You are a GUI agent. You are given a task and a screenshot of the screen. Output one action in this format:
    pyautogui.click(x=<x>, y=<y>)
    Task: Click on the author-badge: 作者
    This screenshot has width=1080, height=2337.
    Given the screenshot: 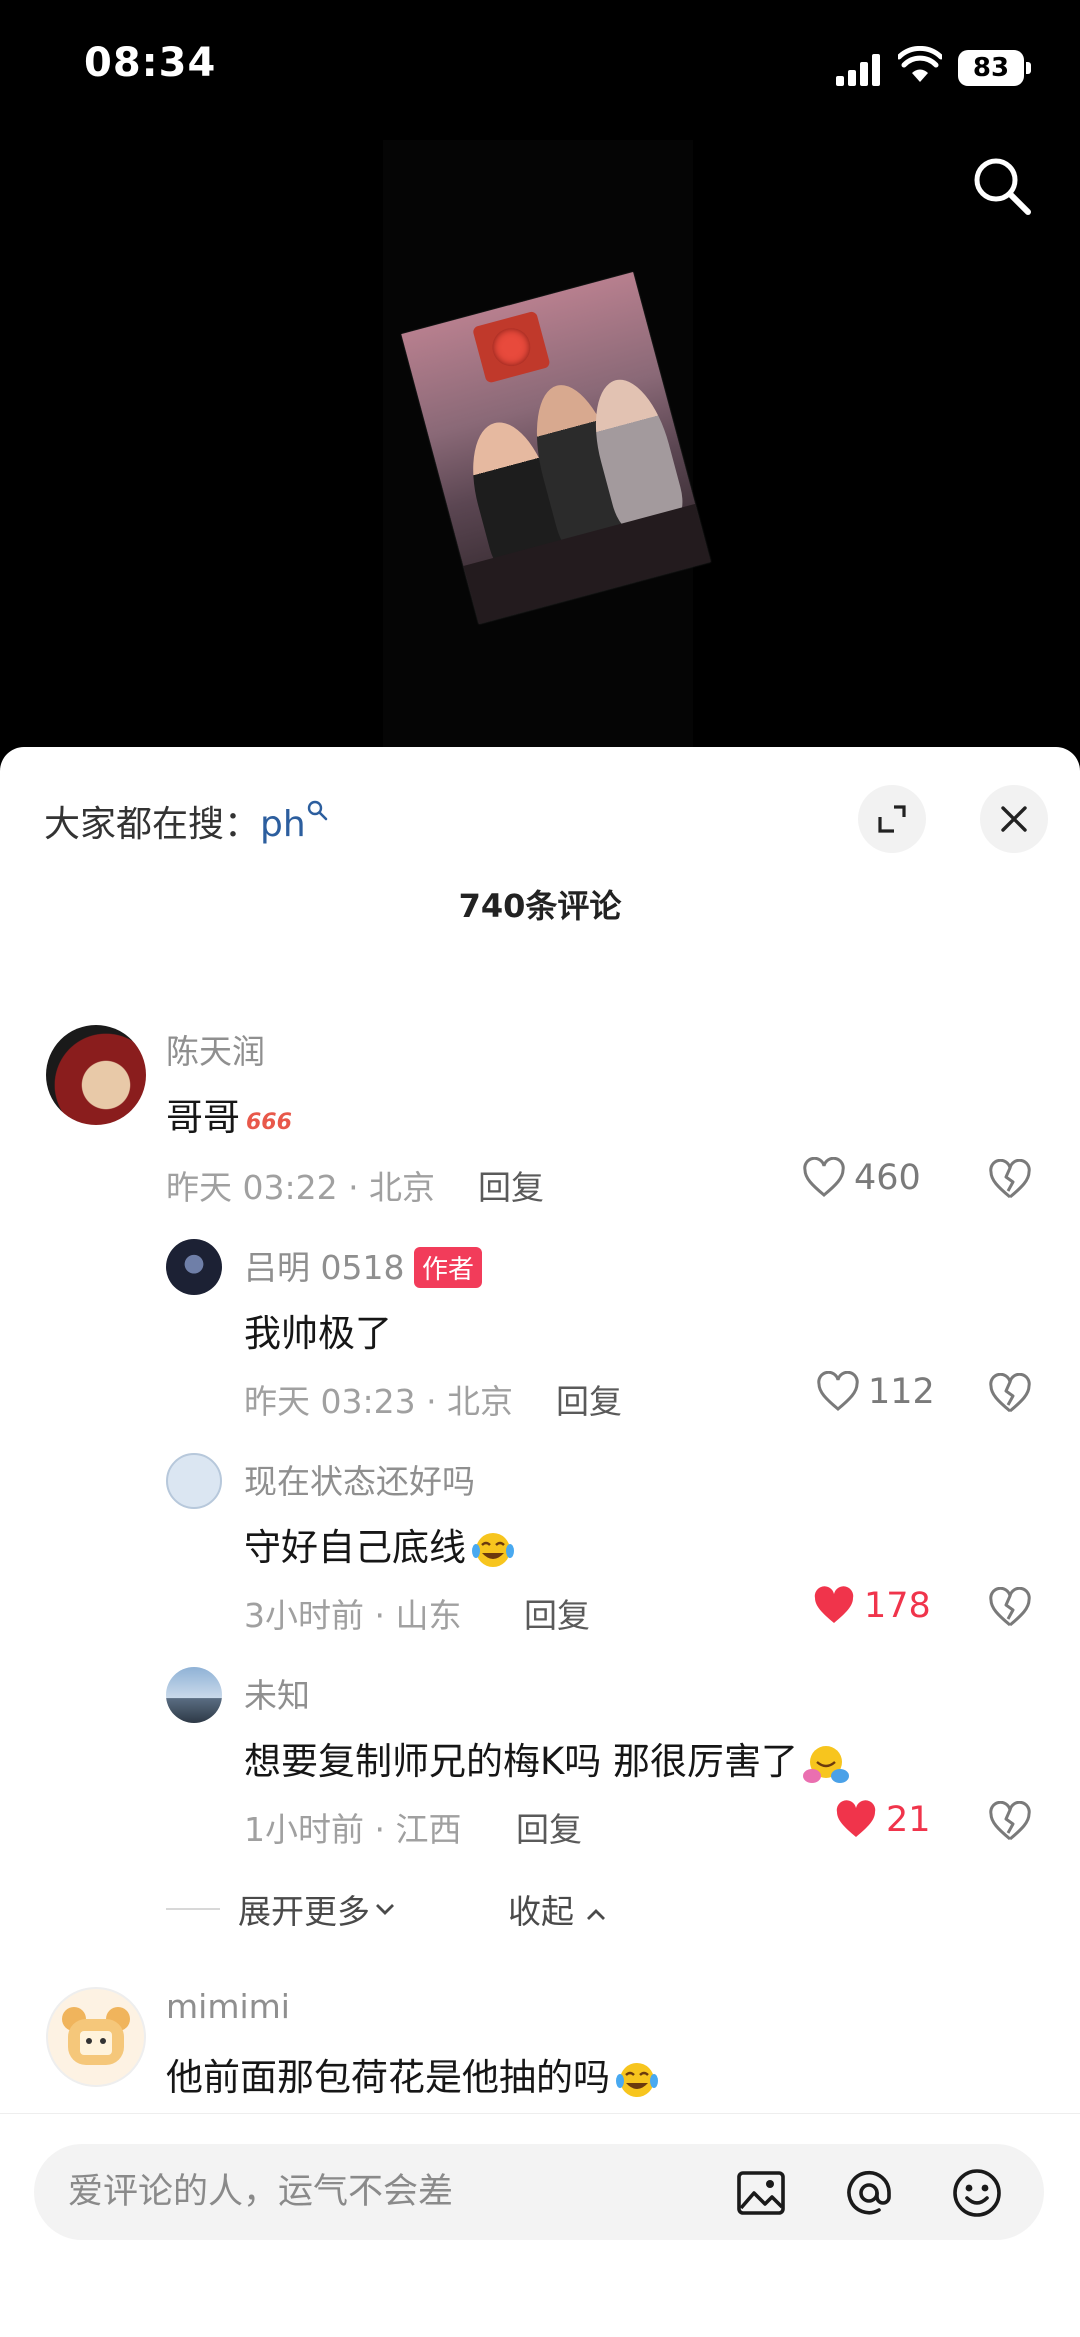 What is the action you would take?
    pyautogui.click(x=448, y=1267)
    